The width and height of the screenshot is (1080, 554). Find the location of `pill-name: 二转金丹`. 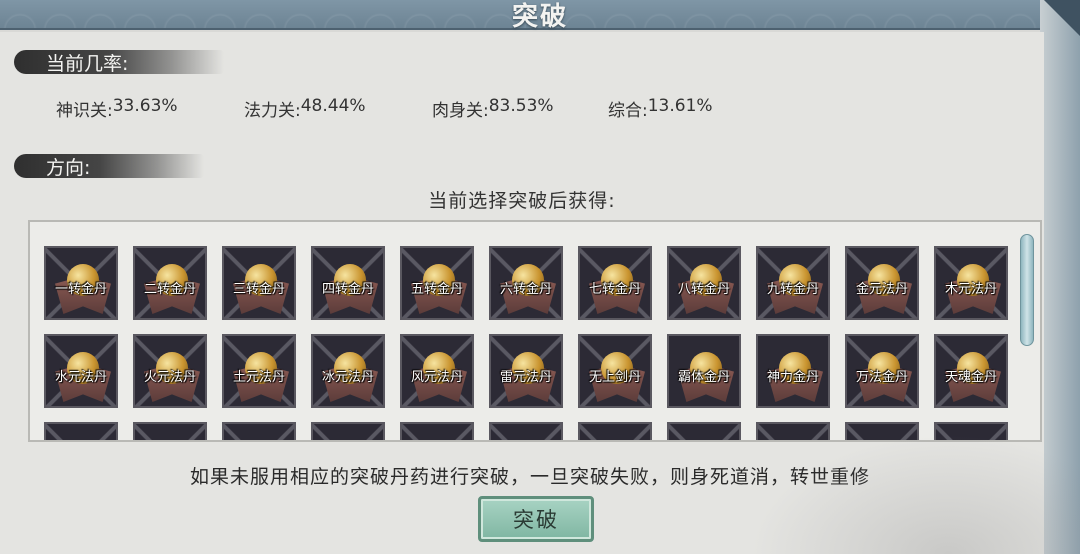

pill-name: 二转金丹 is located at coordinates (169, 289).